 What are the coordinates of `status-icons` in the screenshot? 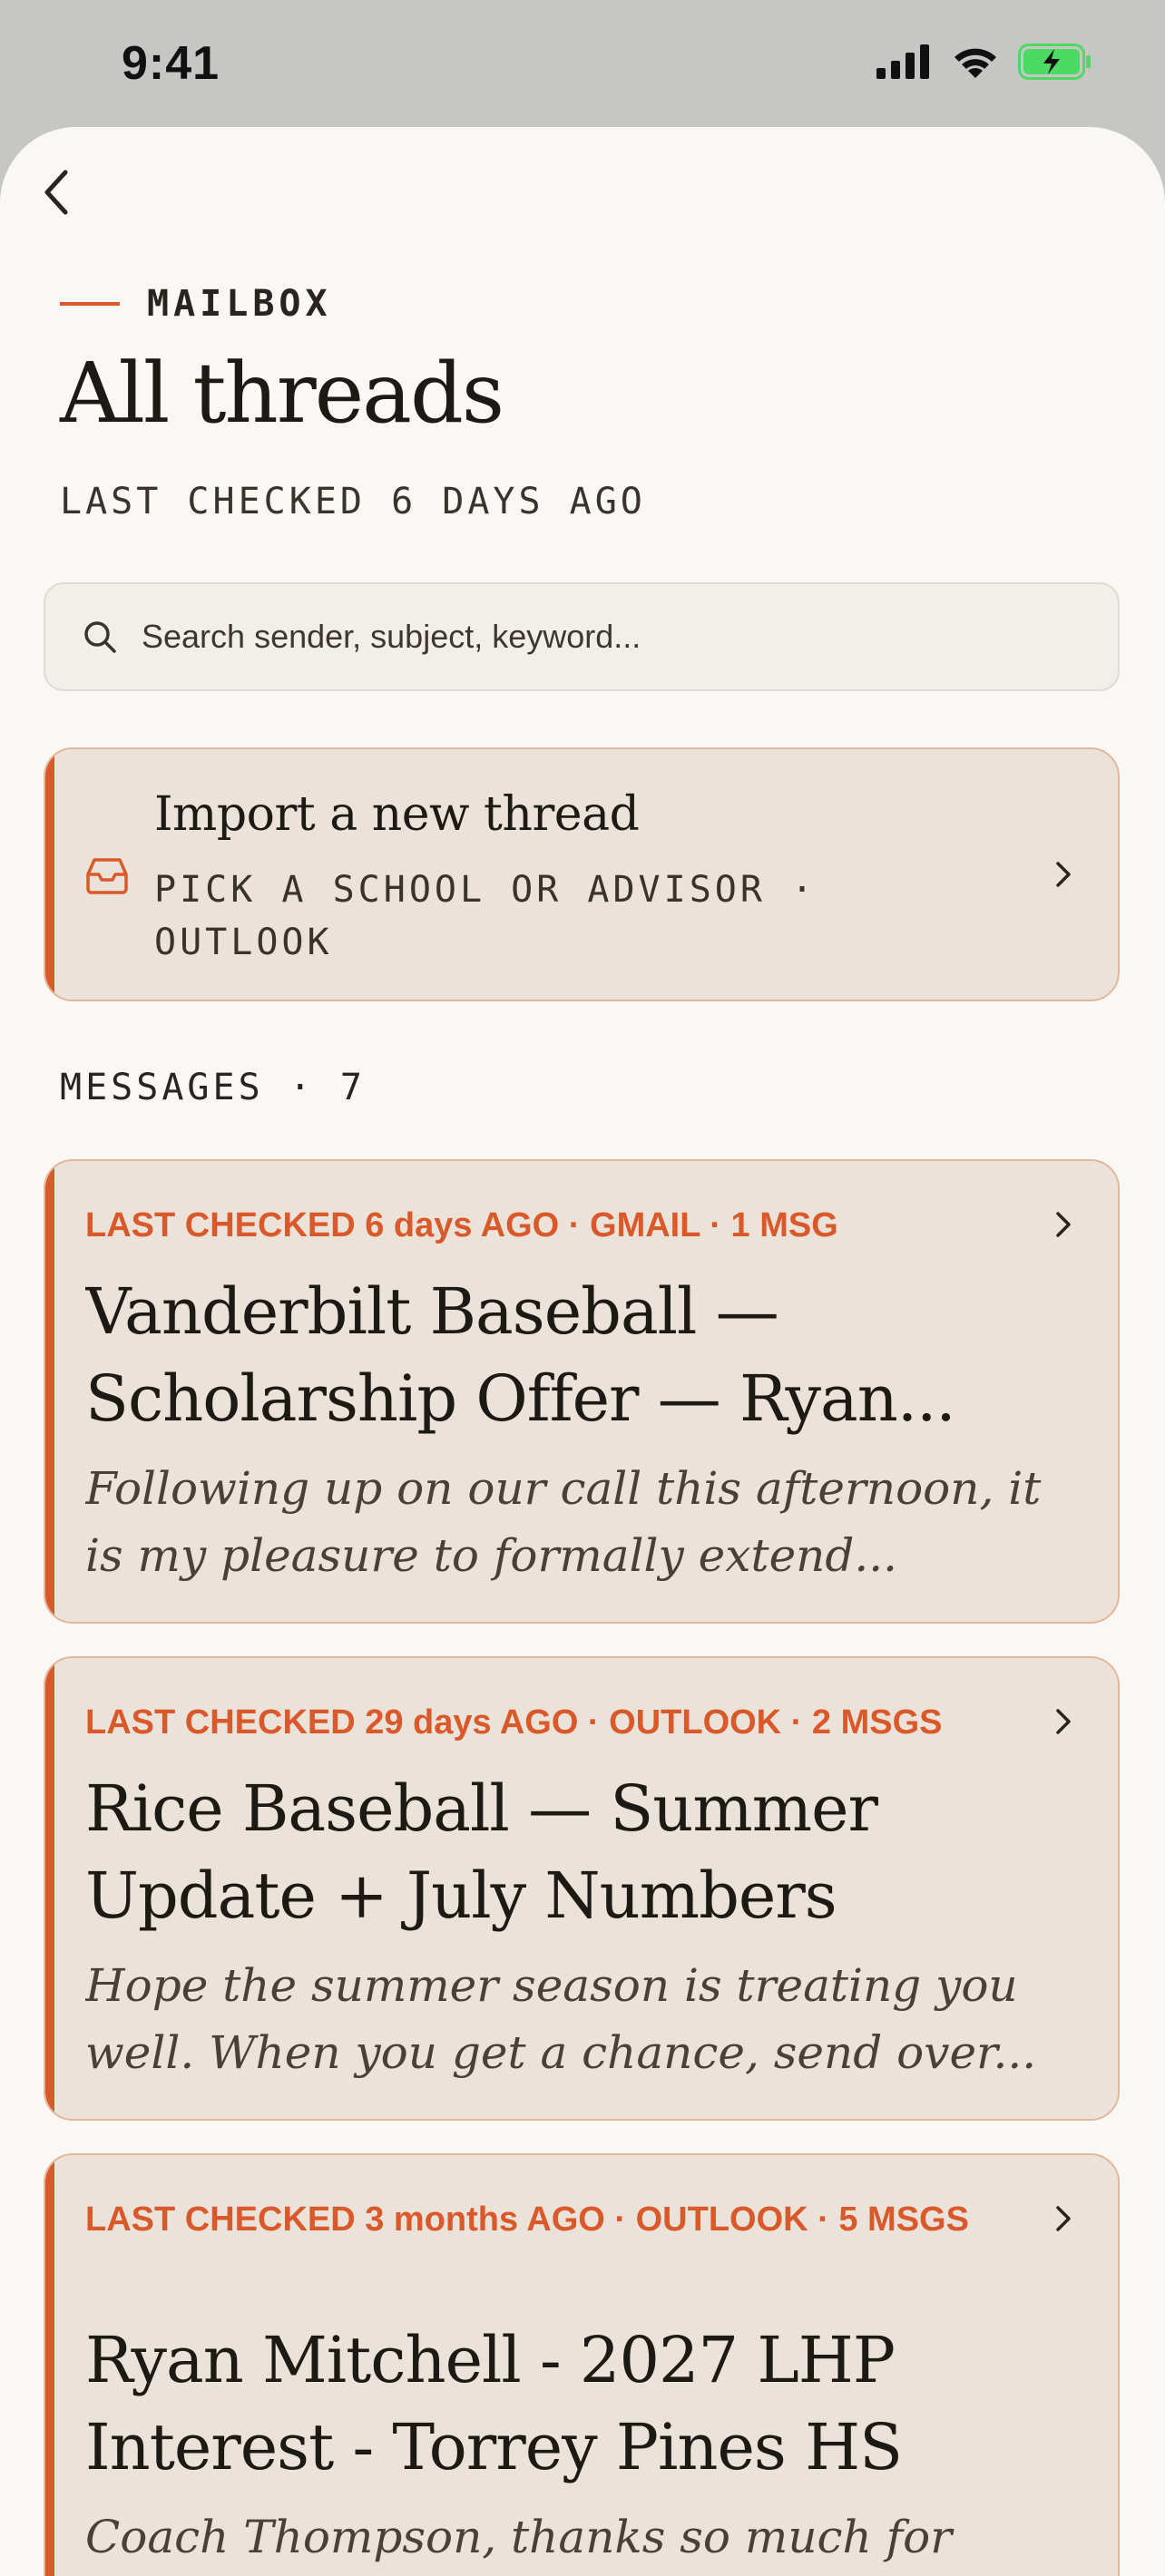 It's located at (984, 62).